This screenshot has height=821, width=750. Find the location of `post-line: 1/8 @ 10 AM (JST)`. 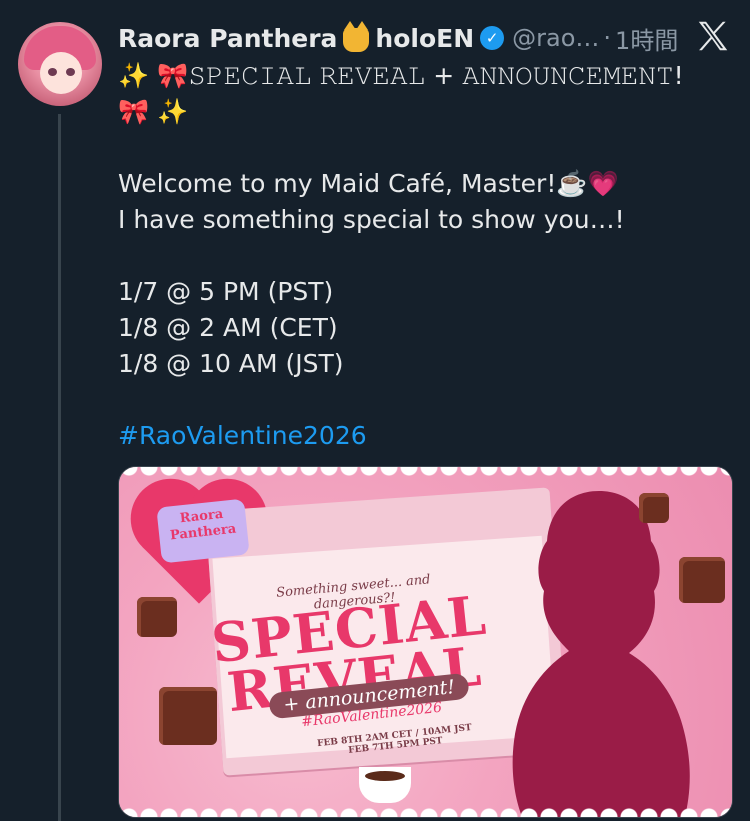

post-line: 1/8 @ 10 AM (JST) is located at coordinates (231, 363).